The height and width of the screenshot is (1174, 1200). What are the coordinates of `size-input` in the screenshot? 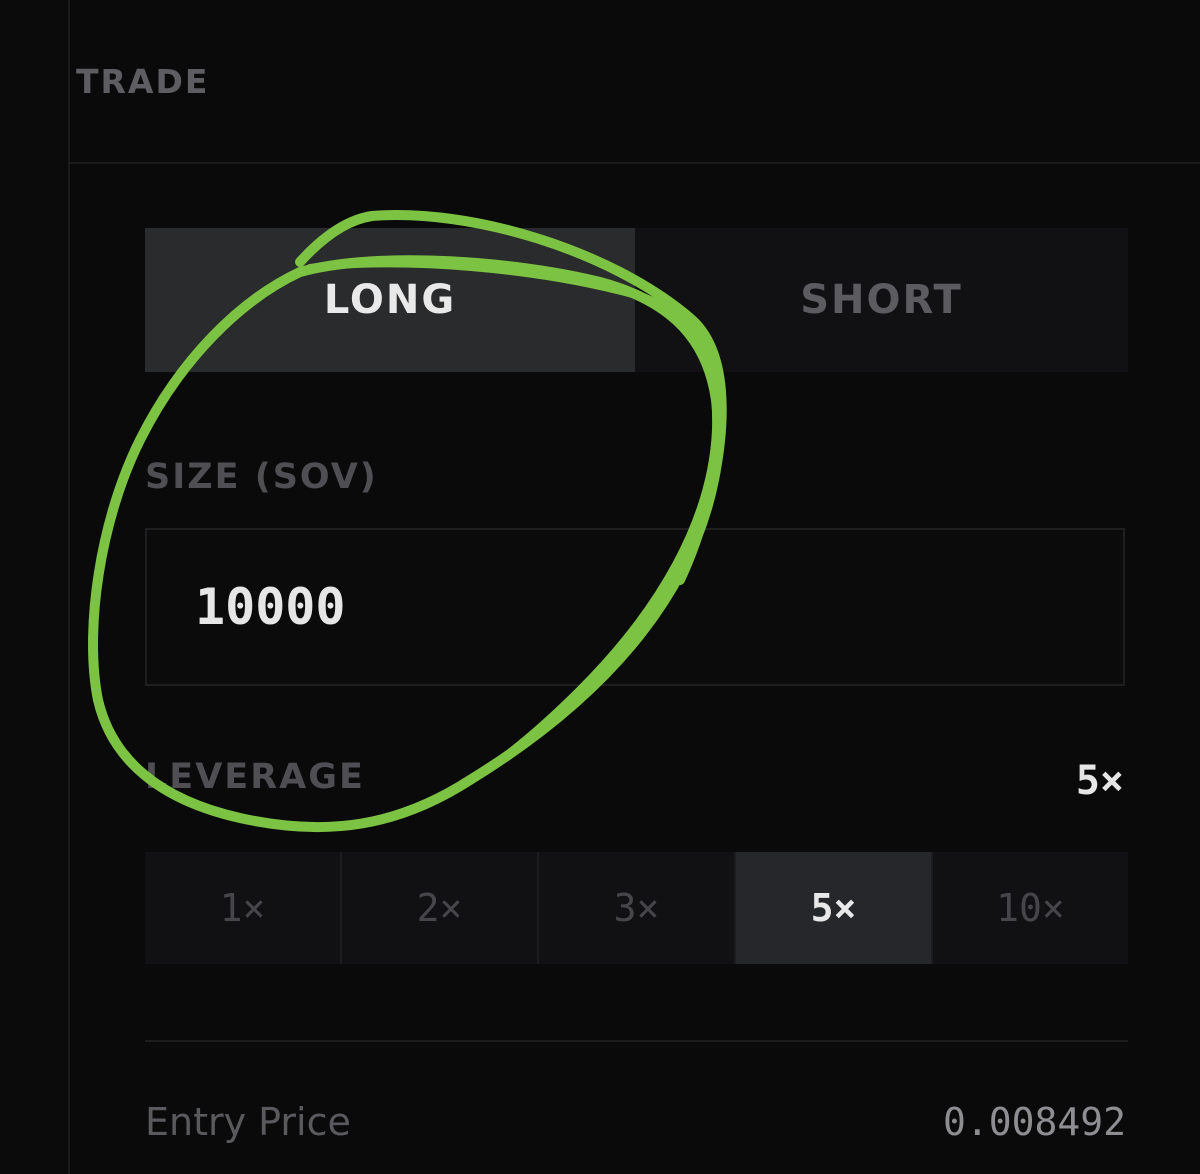 It's located at (635, 607).